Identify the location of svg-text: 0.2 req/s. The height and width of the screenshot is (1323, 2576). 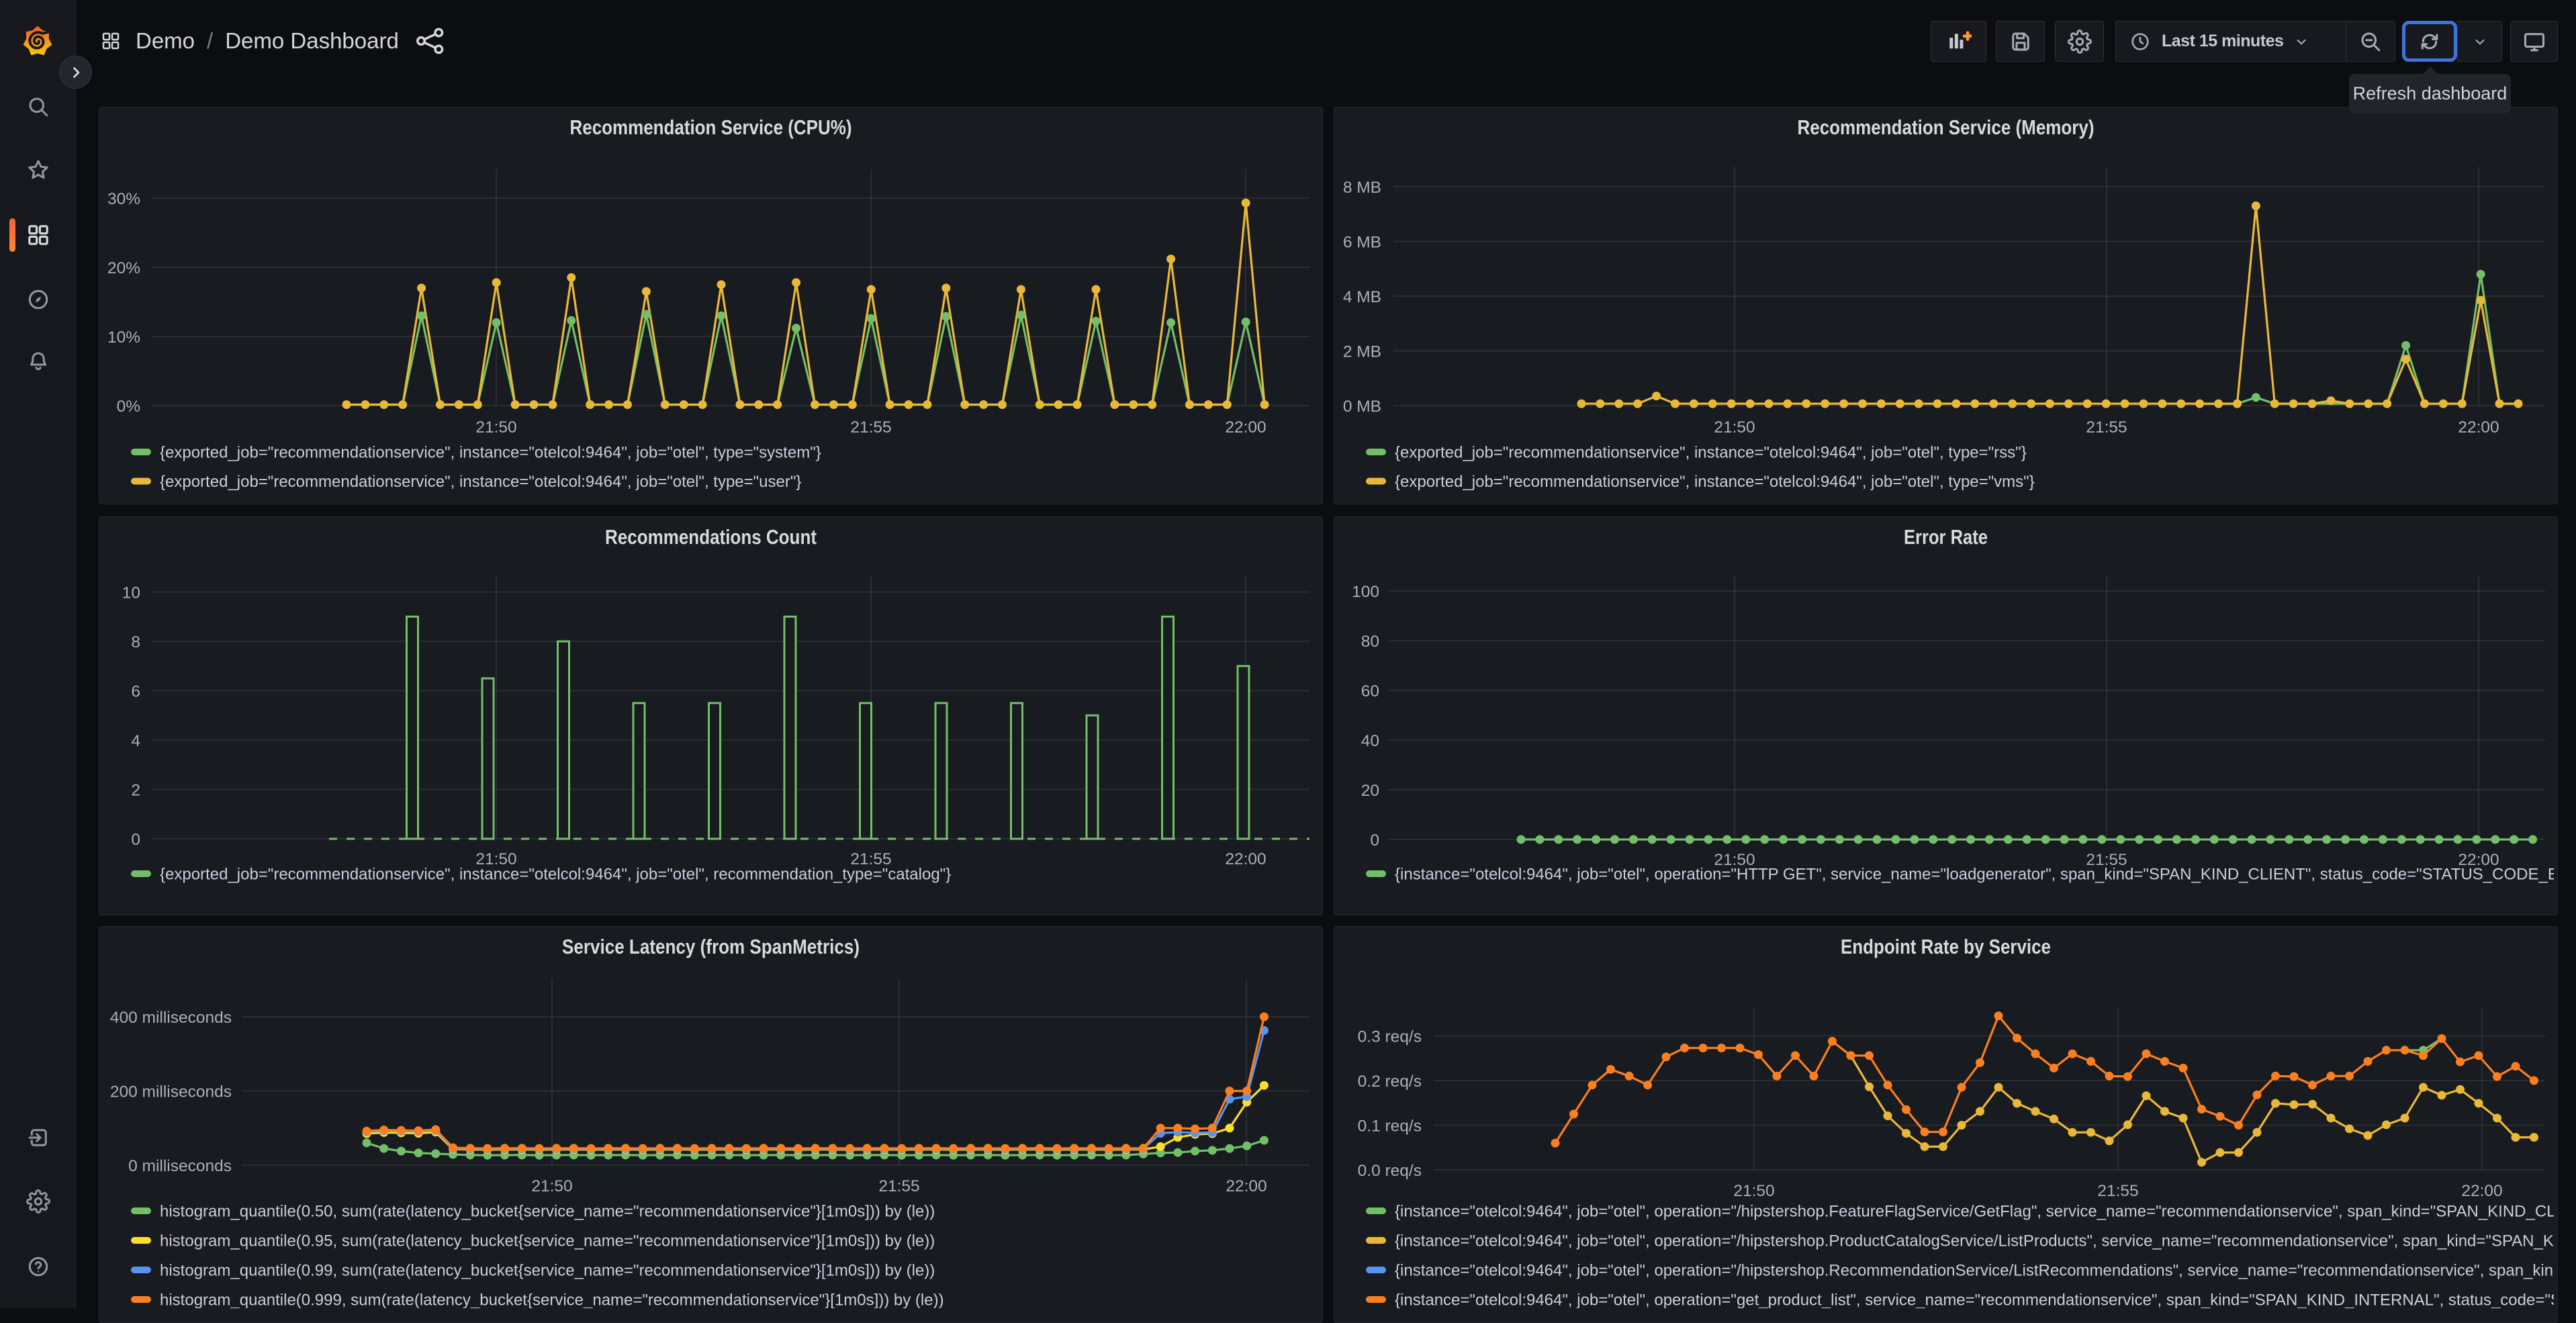
(1390, 1082).